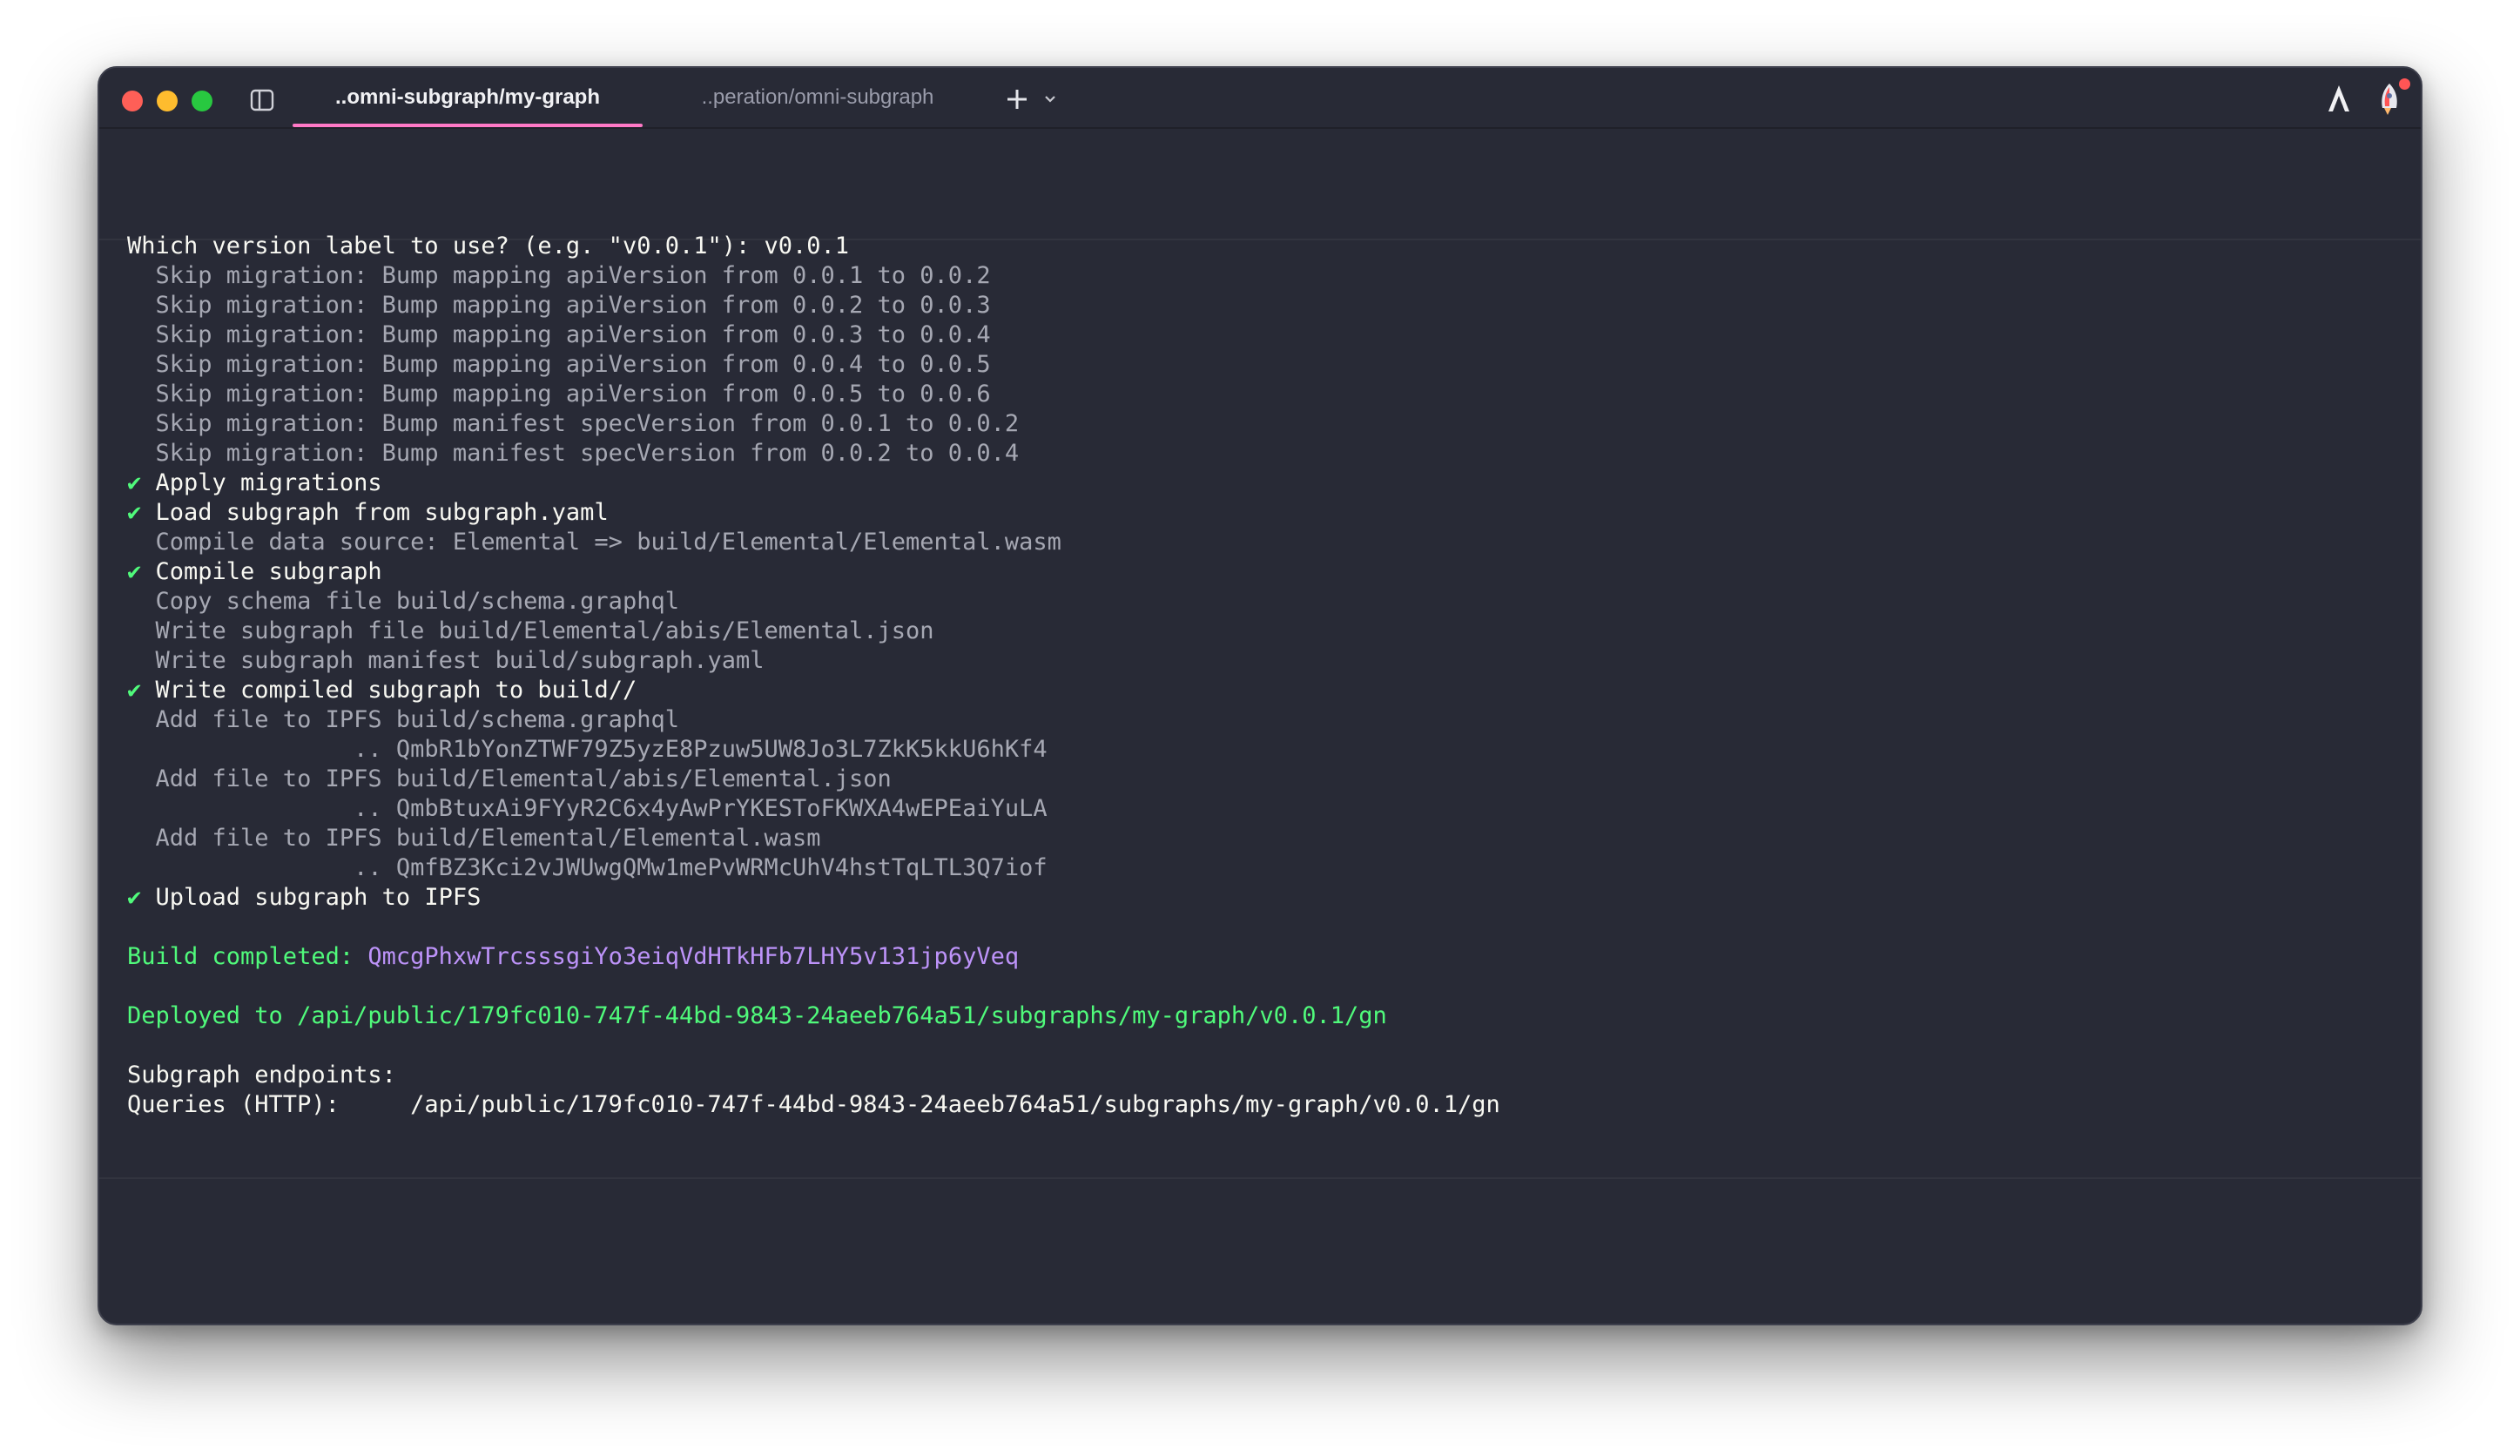  I want to click on terminal-line-text: Copy schema file build/schema.graphql, so click(403, 601).